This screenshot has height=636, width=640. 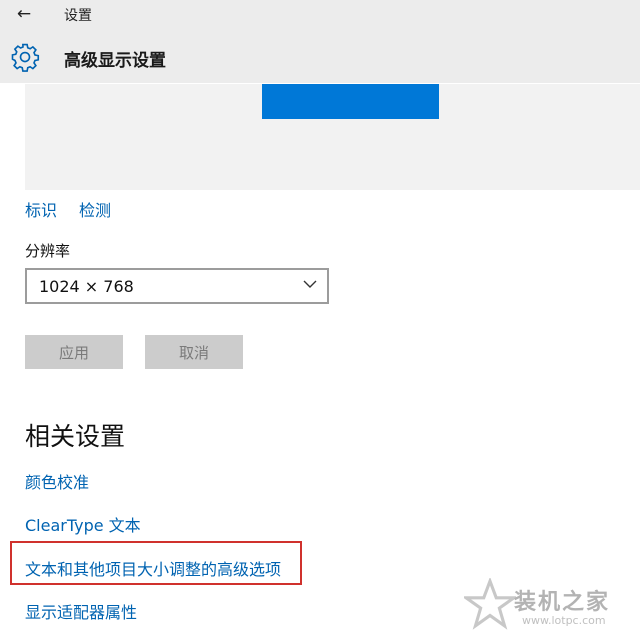 I want to click on watermark-text: 装机之家, so click(x=562, y=602).